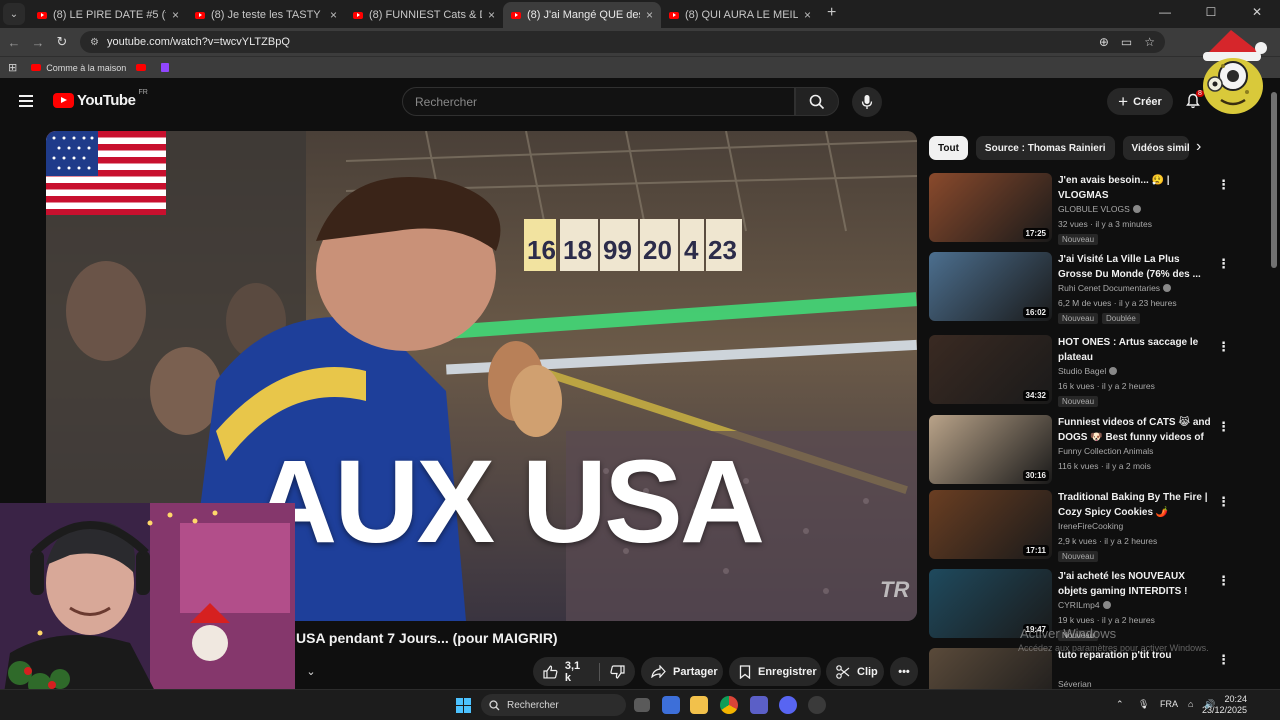 The height and width of the screenshot is (720, 1280). Describe the element at coordinates (1149, 42) in the screenshot. I see `bookmark-star-icon: ☆` at that location.